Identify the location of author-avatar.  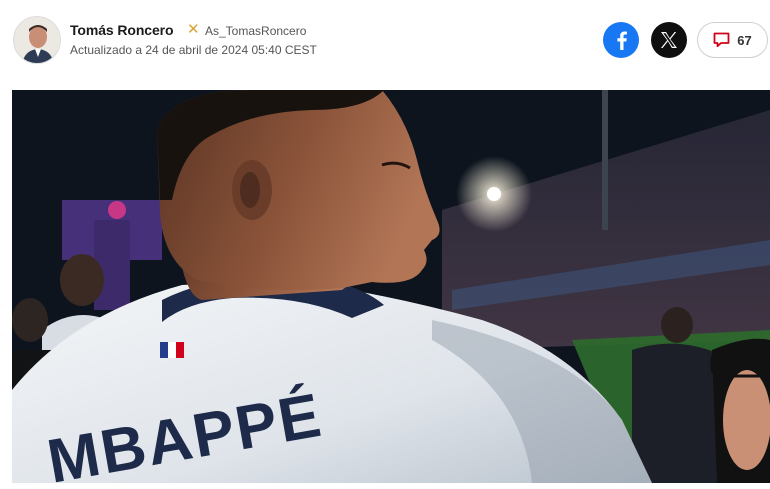
(37, 40).